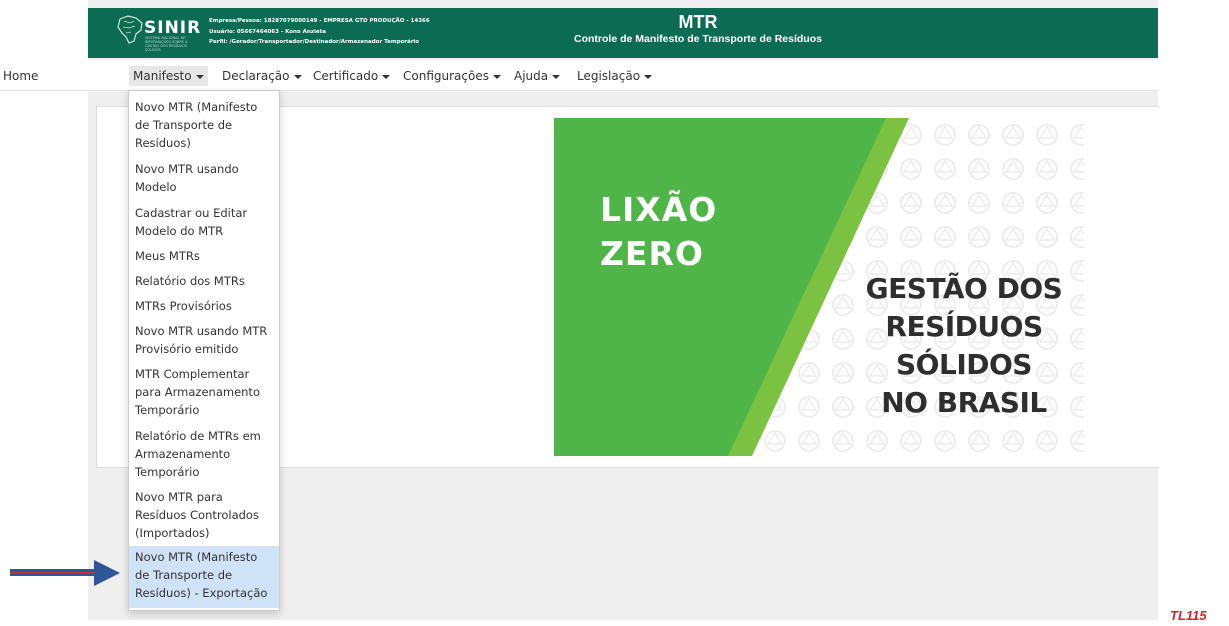 This screenshot has width=1229, height=626. What do you see at coordinates (190, 281) in the screenshot?
I see `menu-item-label: Relatório dos MTRs` at bounding box center [190, 281].